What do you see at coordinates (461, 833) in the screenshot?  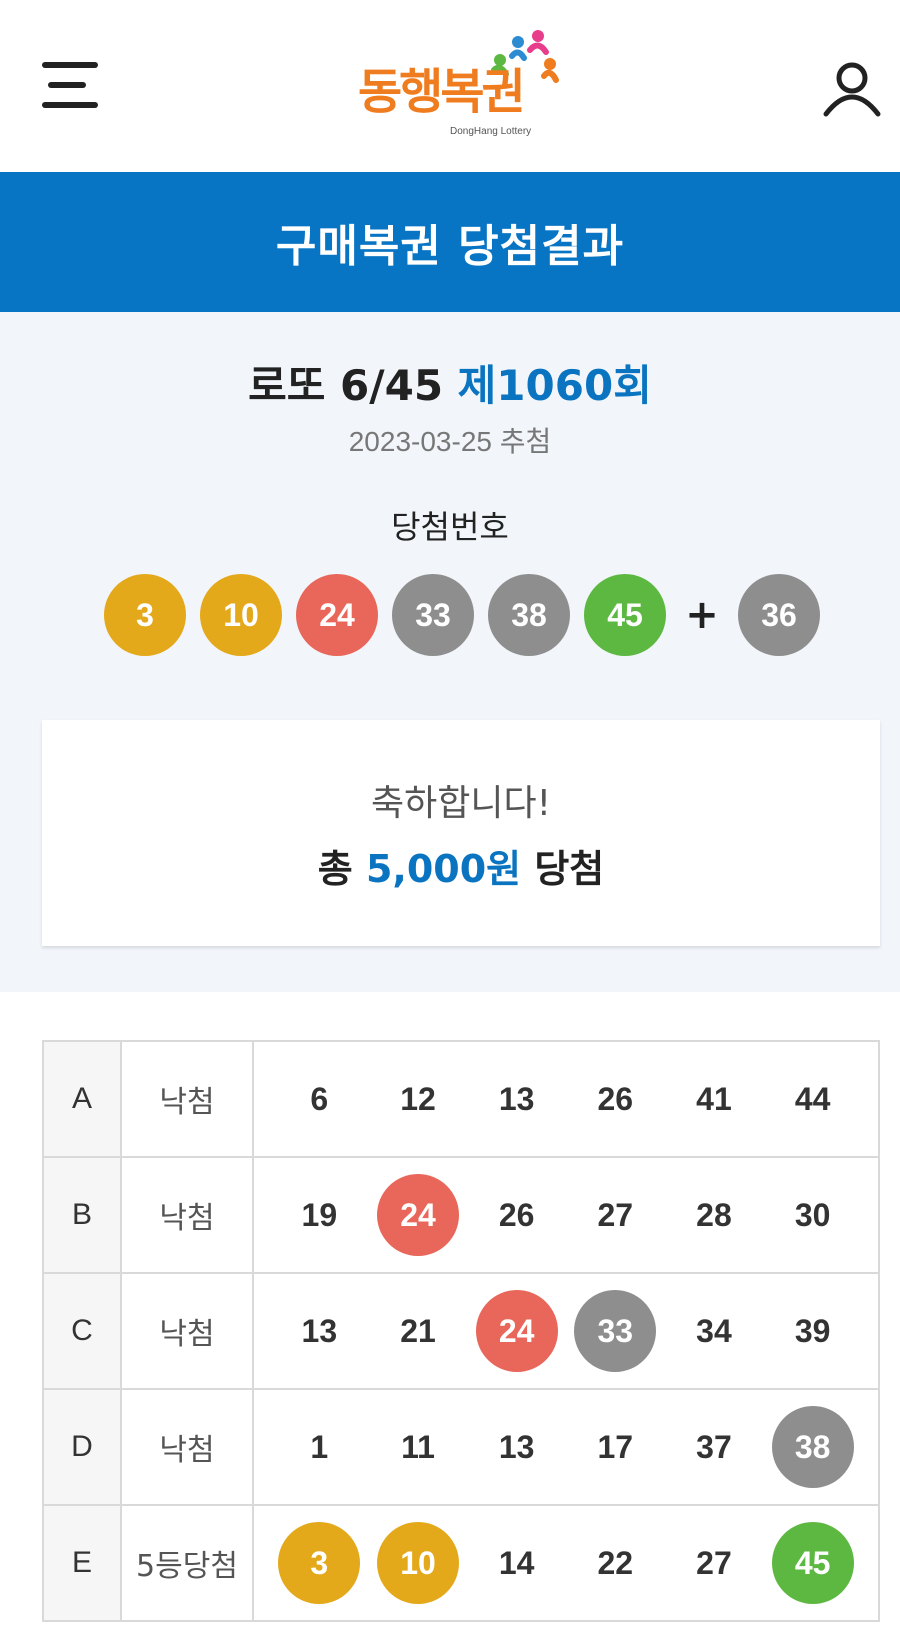 I see `result-card: 축하합니다! 총 5,000원 당첨` at bounding box center [461, 833].